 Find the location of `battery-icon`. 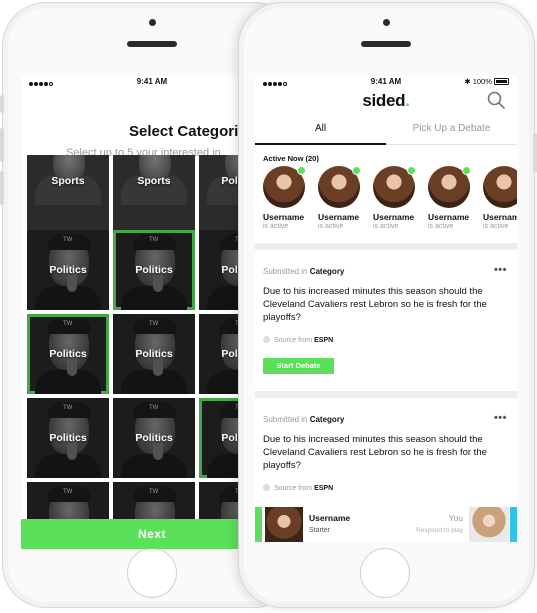

battery-icon is located at coordinates (501, 81).